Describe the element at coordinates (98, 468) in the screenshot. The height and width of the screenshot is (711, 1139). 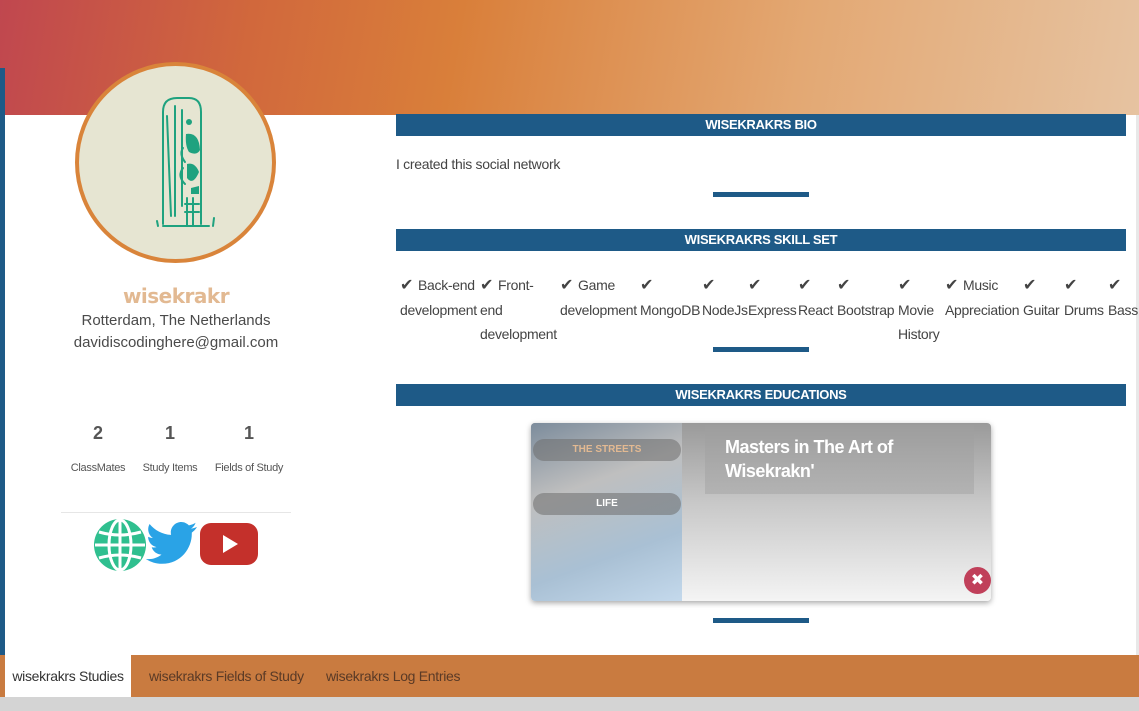
I see `stat-label: ClassMates` at that location.